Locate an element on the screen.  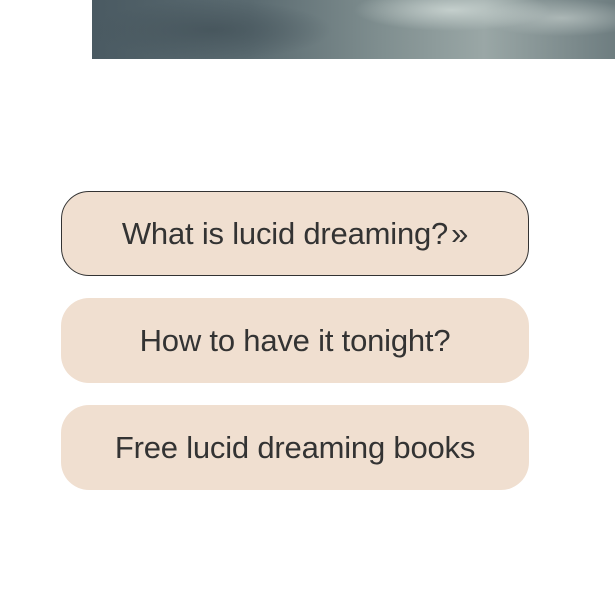
what-is-lucid-dreaming-button: What is lucid dreaming?» is located at coordinates (295, 233).